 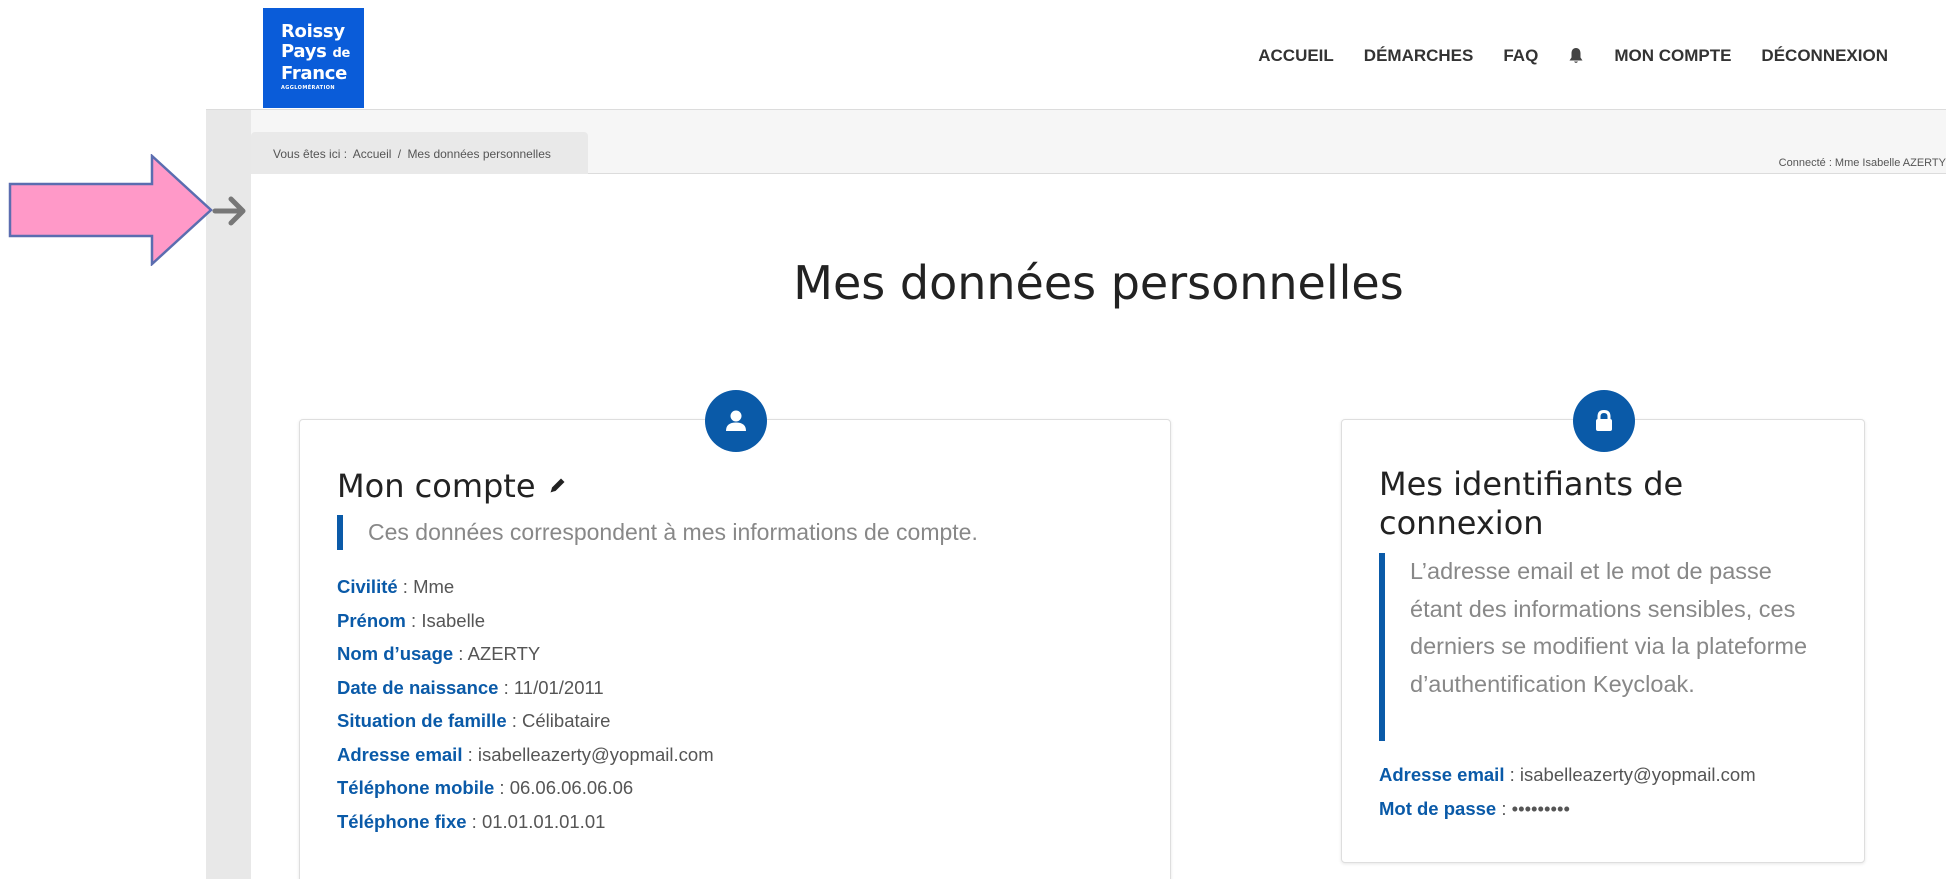 I want to click on breadcrumb-current: Mes données personnelles, so click(x=479, y=154).